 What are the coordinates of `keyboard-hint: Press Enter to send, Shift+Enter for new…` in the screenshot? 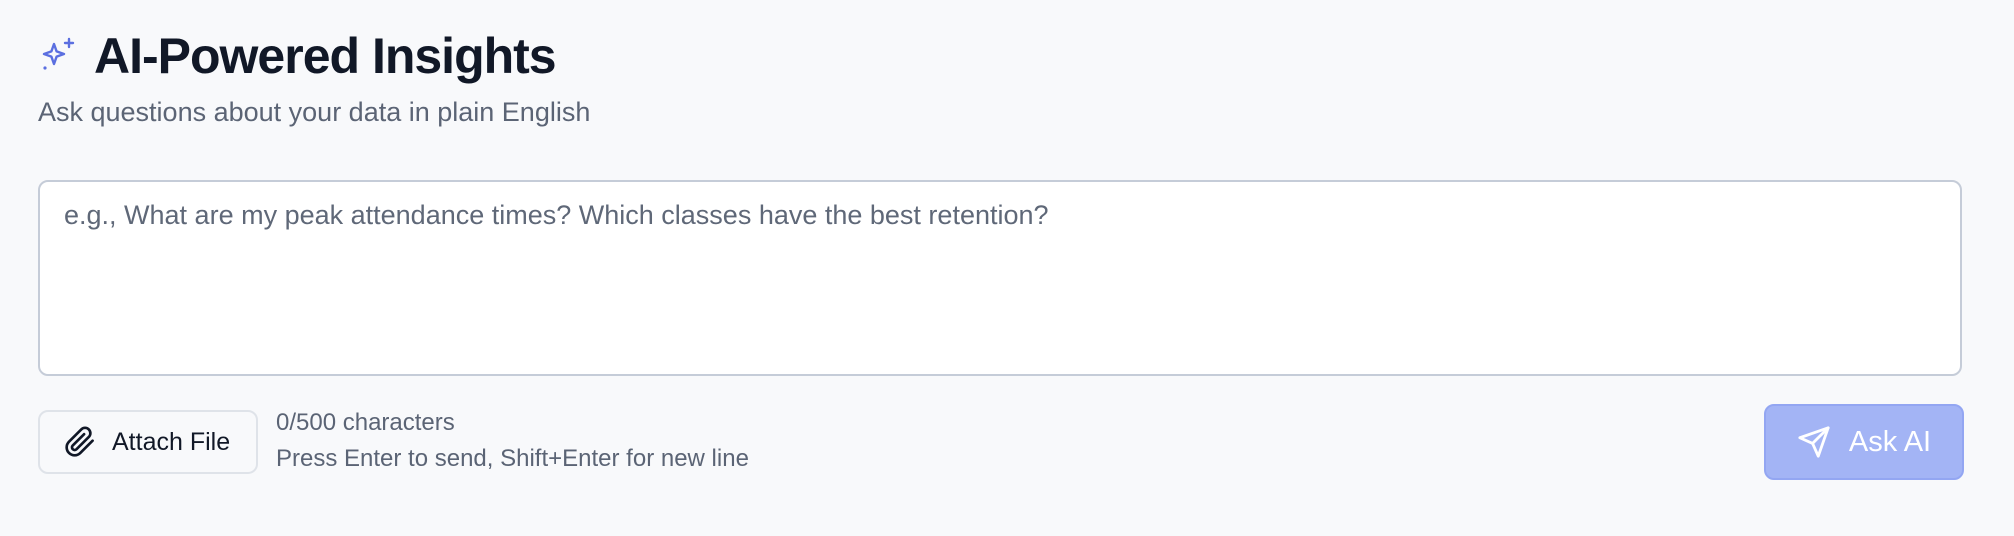 It's located at (512, 458).